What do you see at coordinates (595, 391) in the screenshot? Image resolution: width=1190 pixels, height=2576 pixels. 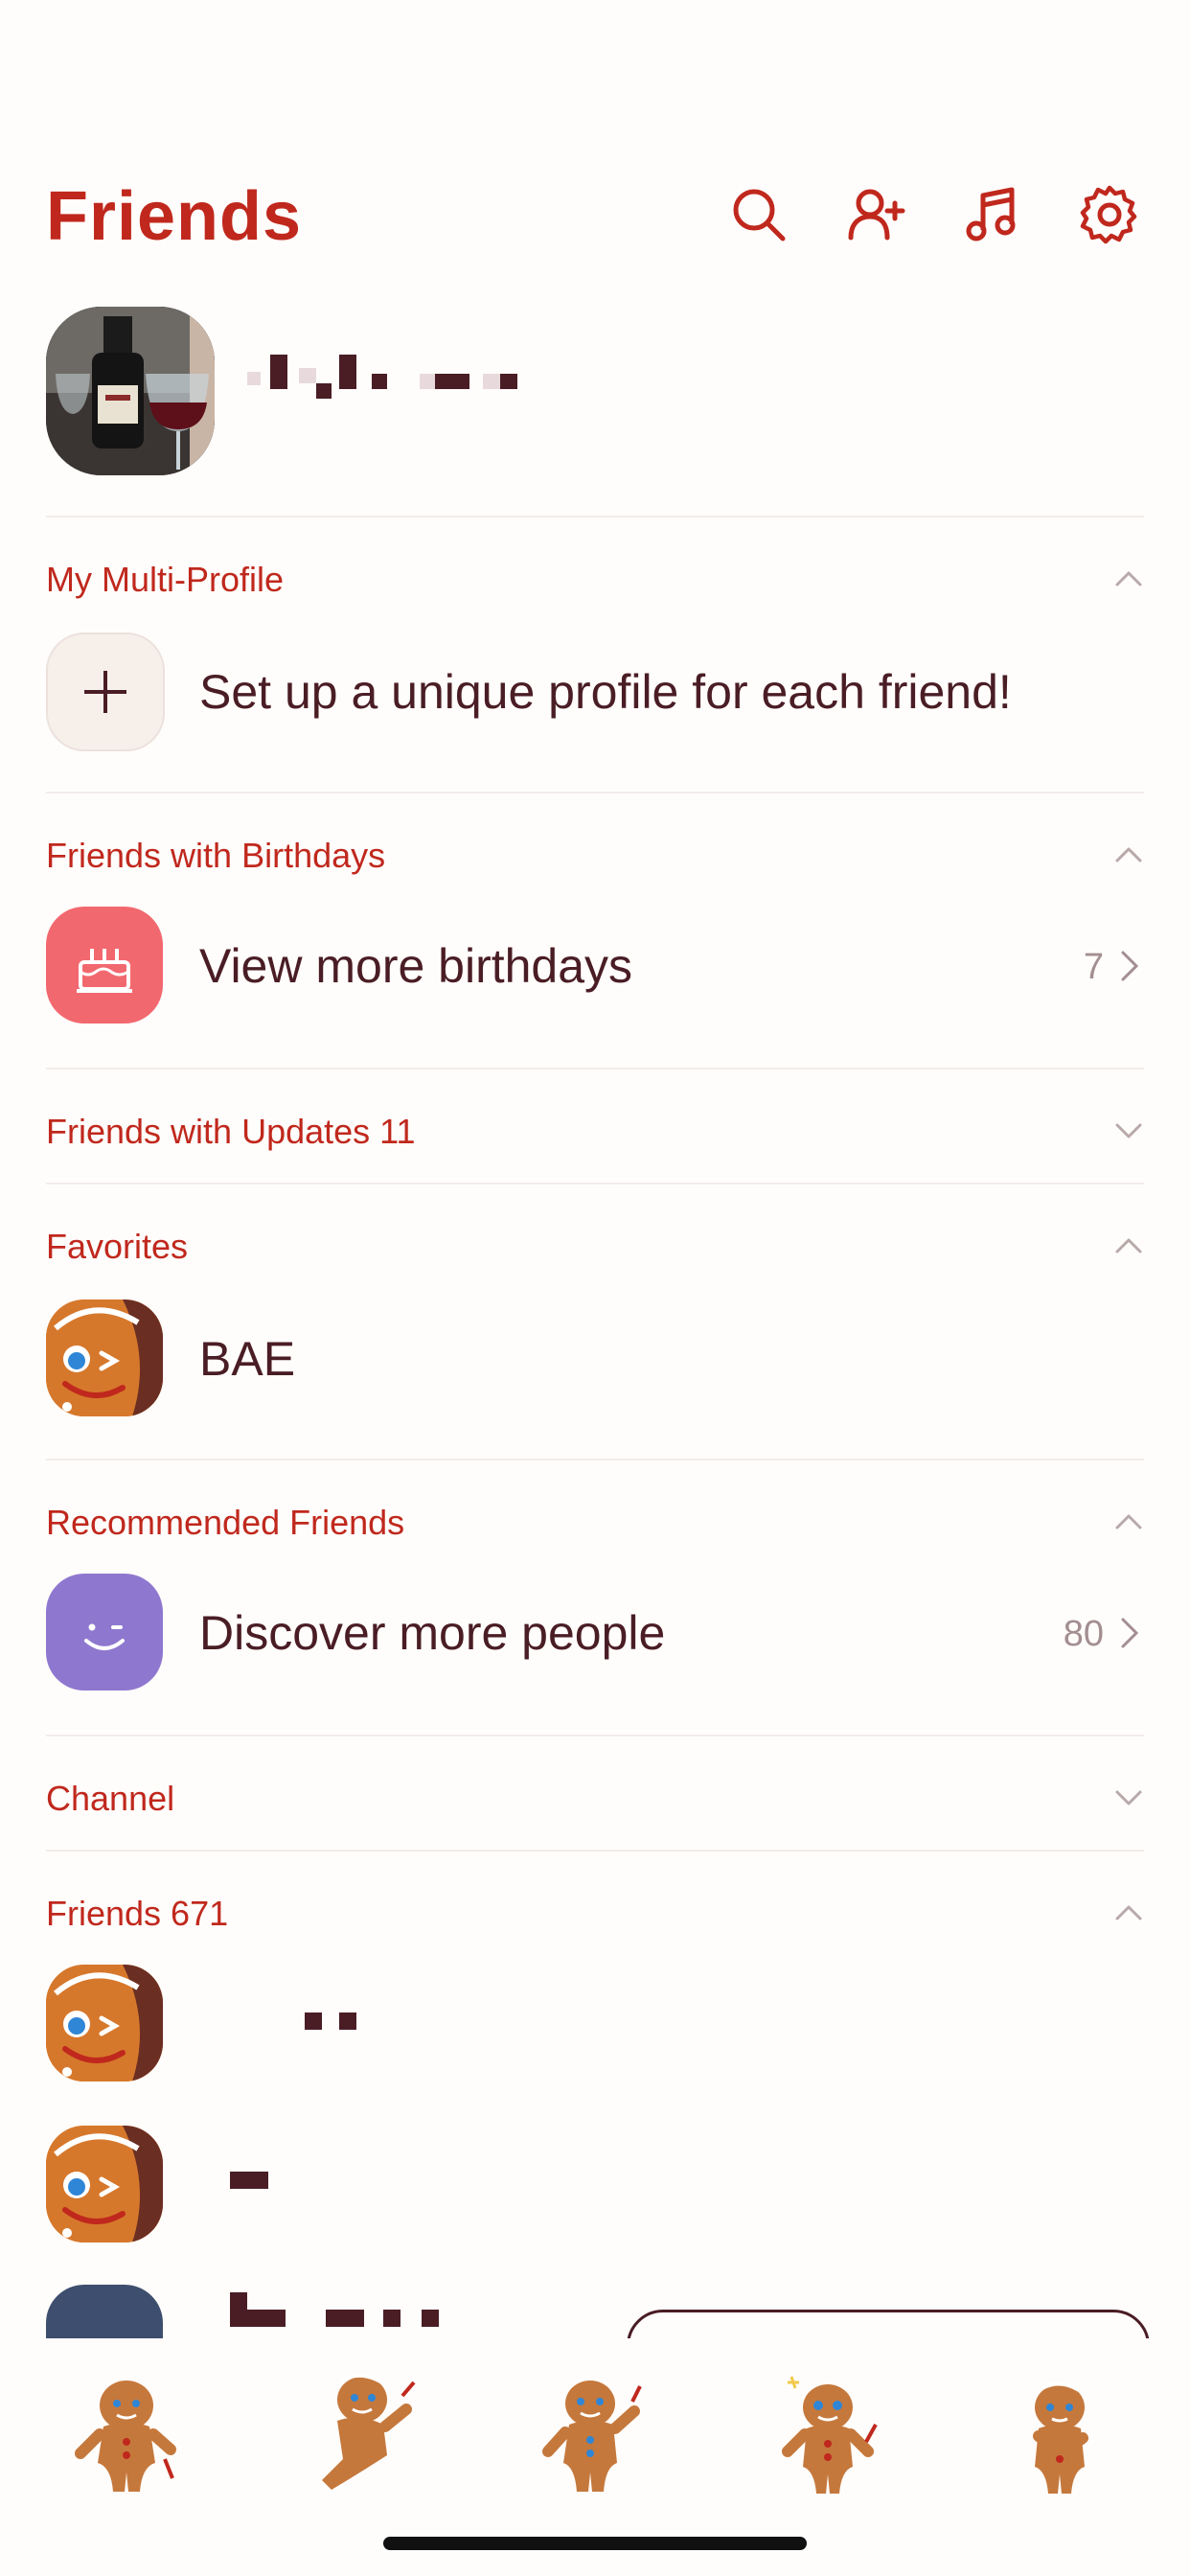 I see `my-profile-row` at bounding box center [595, 391].